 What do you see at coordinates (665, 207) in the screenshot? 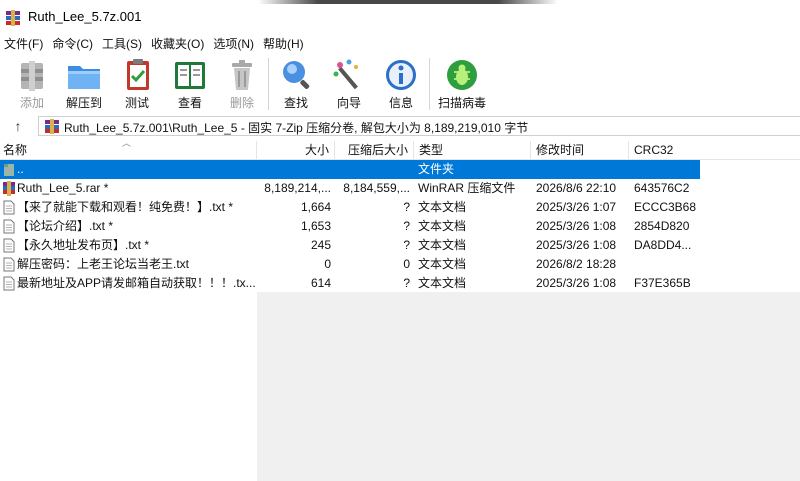
I see `file-crc32: ECCC3B68` at bounding box center [665, 207].